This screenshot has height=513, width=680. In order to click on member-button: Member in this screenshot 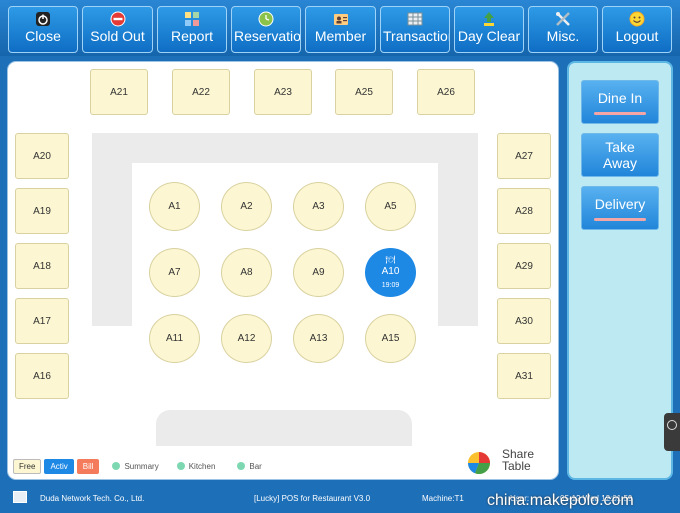, I will do `click(340, 29)`.